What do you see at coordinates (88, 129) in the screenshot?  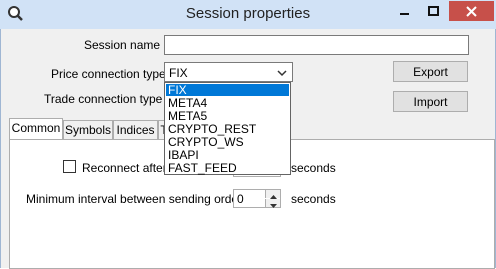 I see `tab-symbols: Symbols` at bounding box center [88, 129].